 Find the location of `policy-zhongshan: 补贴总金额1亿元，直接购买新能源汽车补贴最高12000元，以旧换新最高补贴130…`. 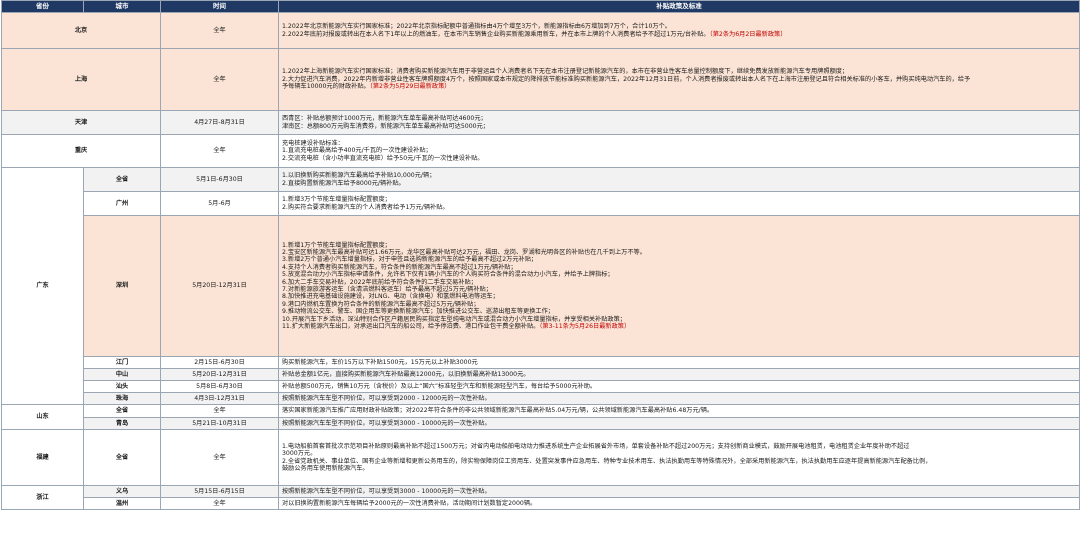

policy-zhongshan: 补贴总金额1亿元，直接购买新能源汽车补贴最高12000元，以旧换新最高补贴130… is located at coordinates (679, 374).